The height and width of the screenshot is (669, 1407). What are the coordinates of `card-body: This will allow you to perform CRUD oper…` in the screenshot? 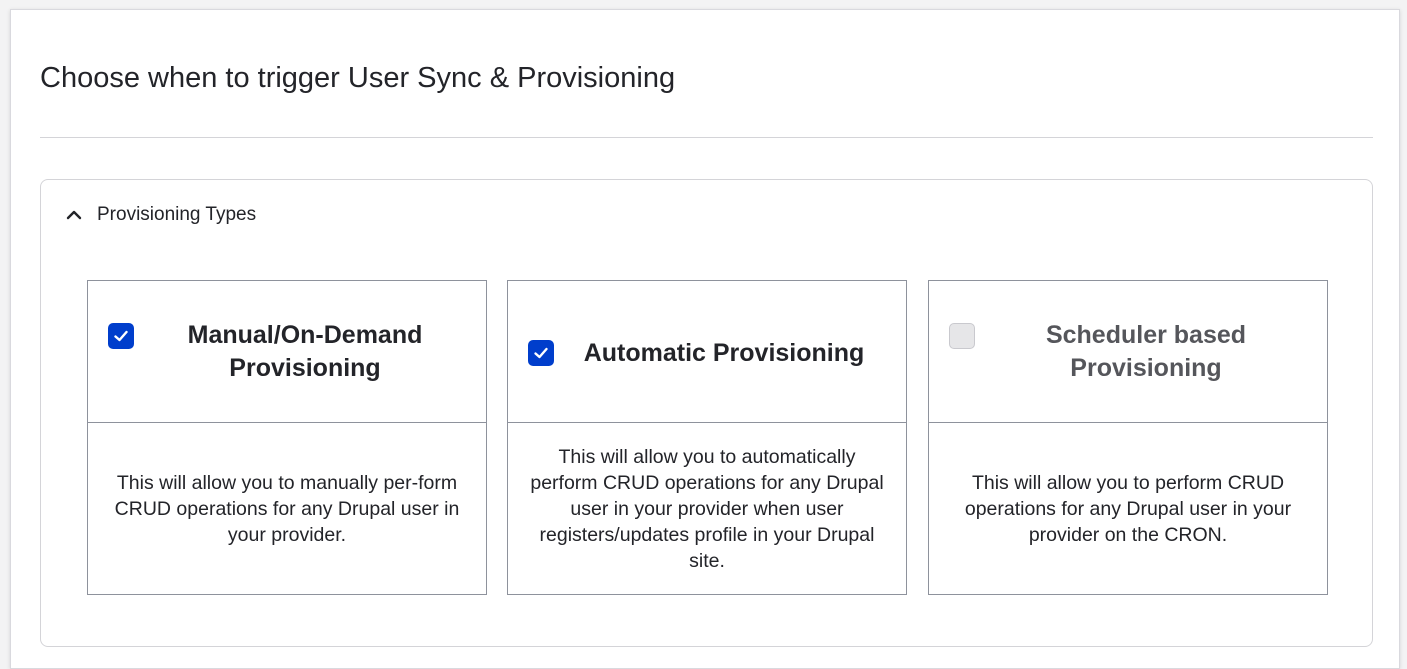 It's located at (1128, 508).